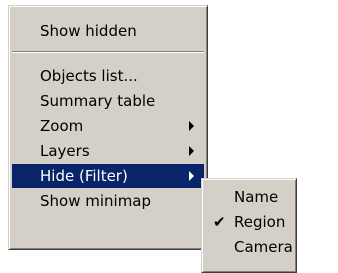  I want to click on menu-item-show-hidden: Show hidden, so click(108, 31).